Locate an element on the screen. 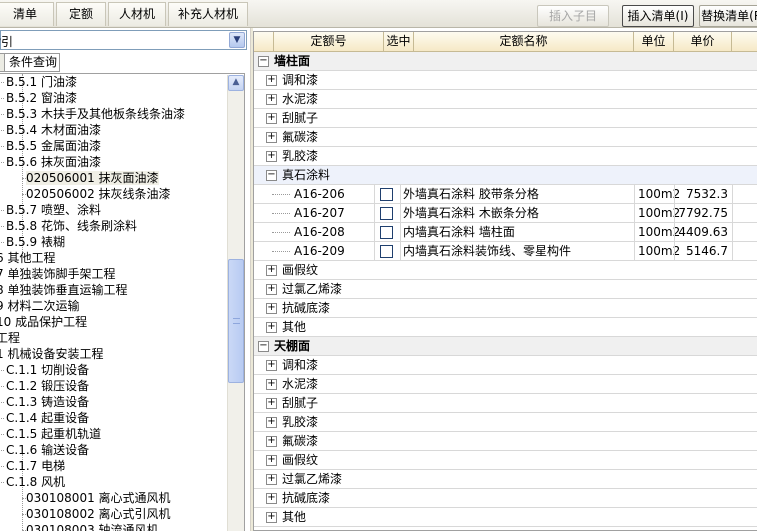 The image size is (757, 531). tab-condition-search: 条件查询 is located at coordinates (32, 62).